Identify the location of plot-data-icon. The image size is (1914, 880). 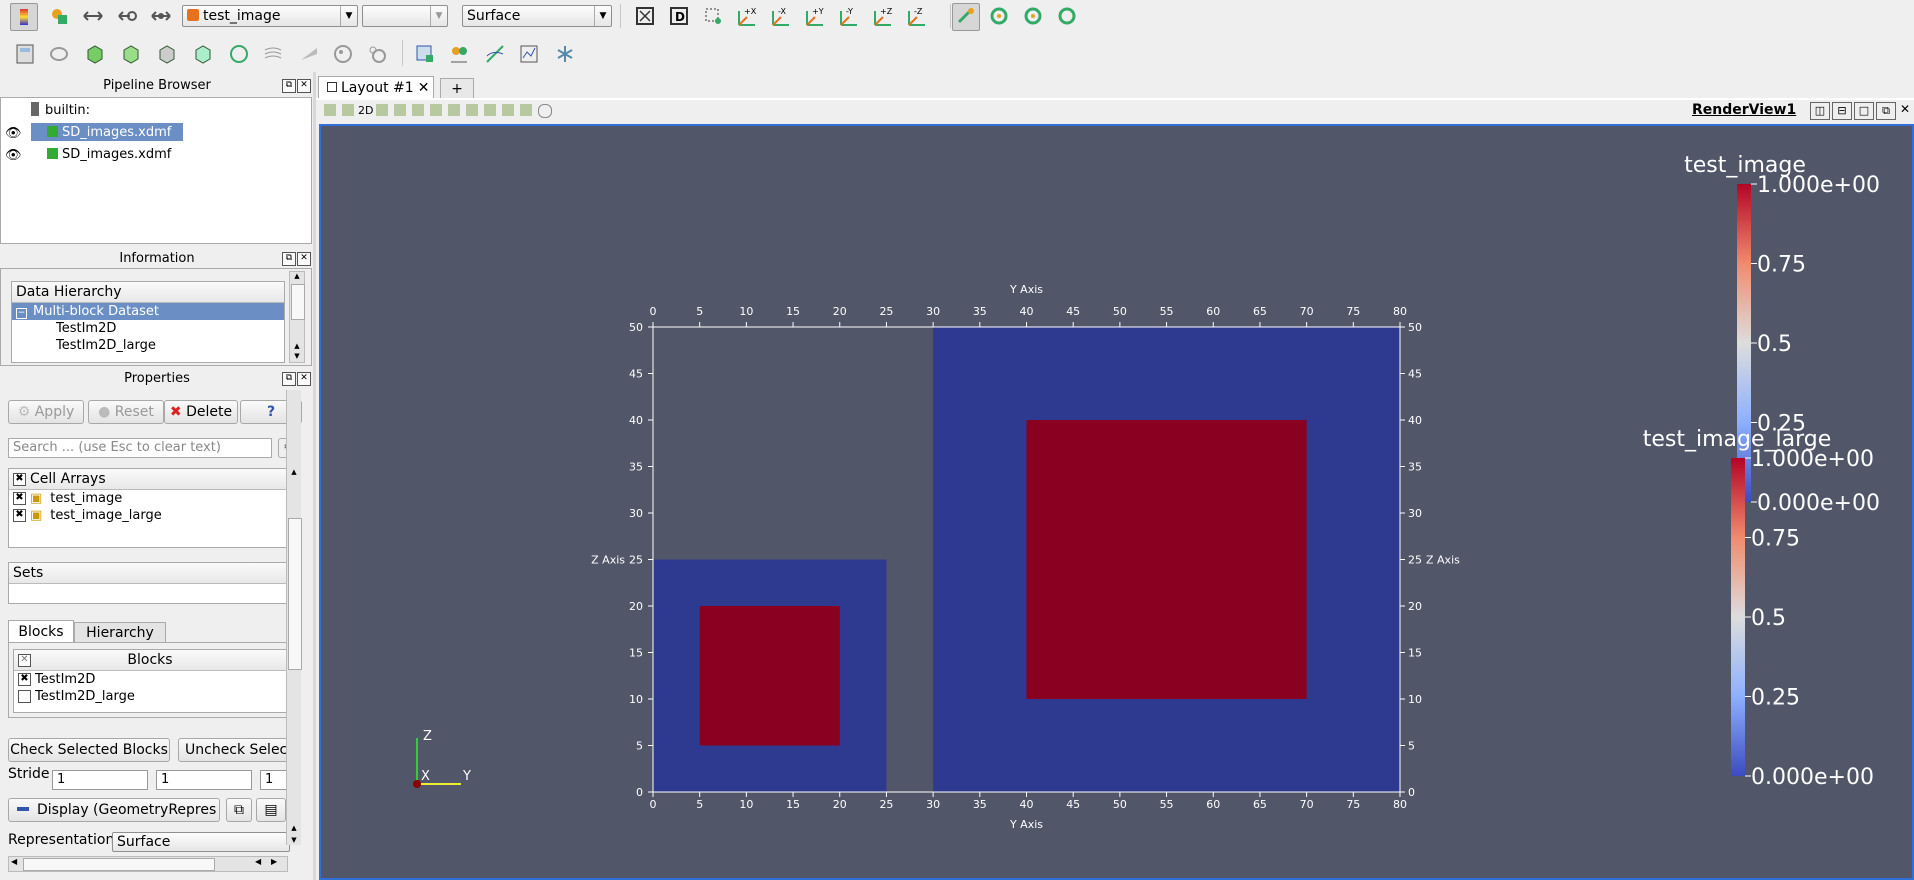
(459, 54).